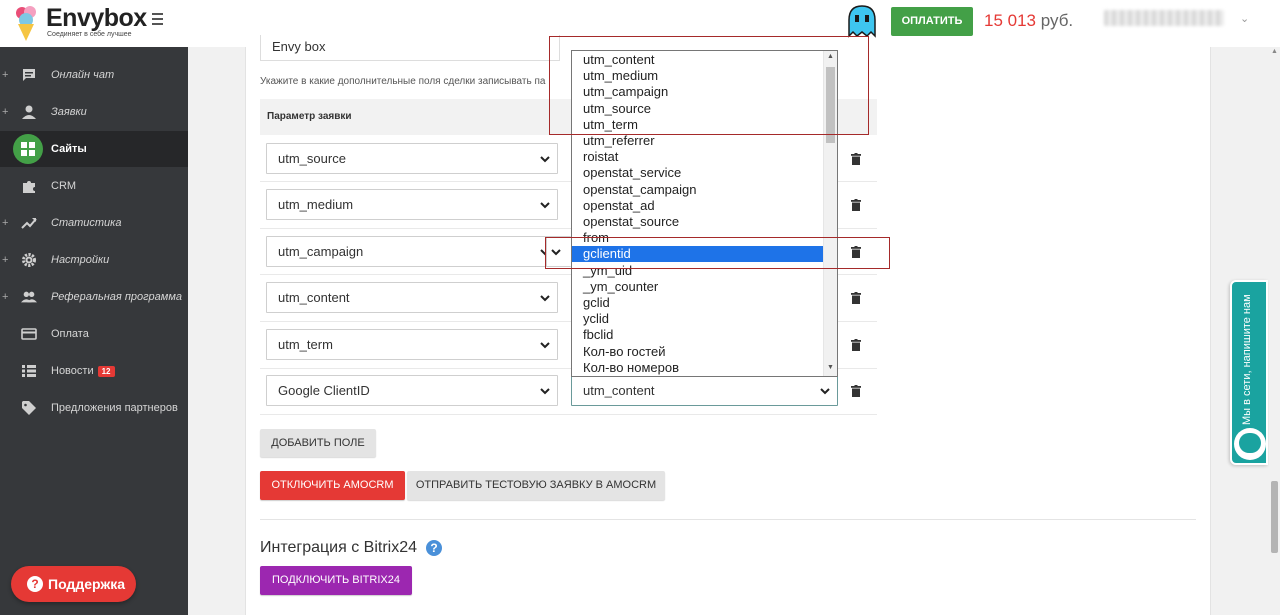  Describe the element at coordinates (717, 253) in the screenshot. I see `annotation-box-gclientid` at that location.